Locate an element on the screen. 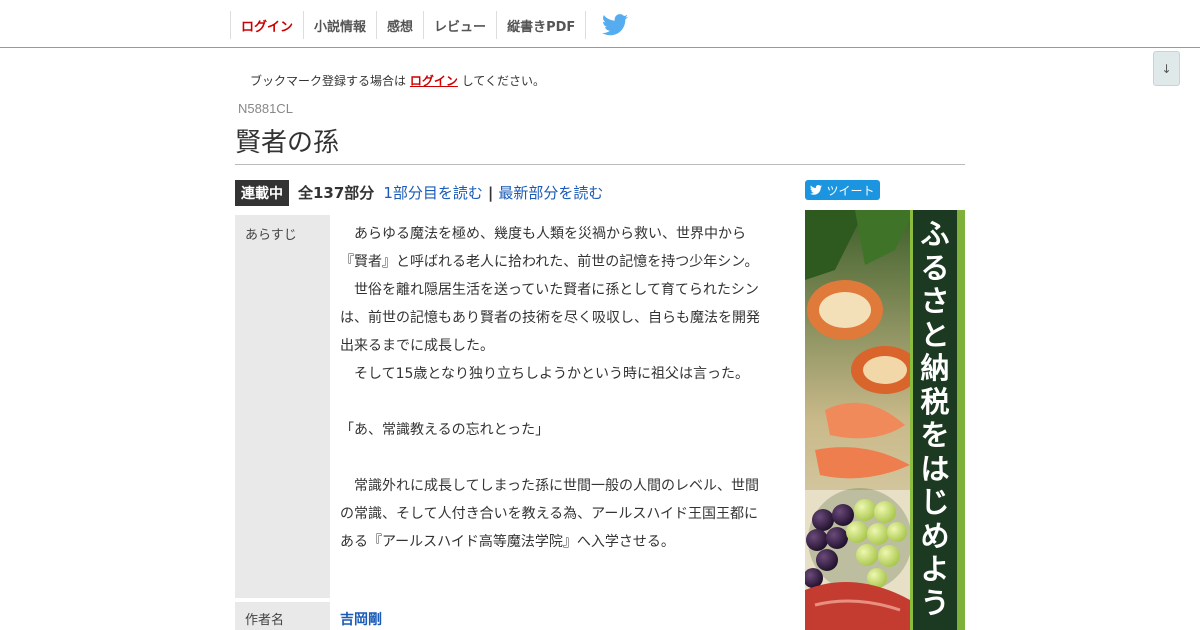 The width and height of the screenshot is (1200, 630). synopsis-label-cell is located at coordinates (282, 406).